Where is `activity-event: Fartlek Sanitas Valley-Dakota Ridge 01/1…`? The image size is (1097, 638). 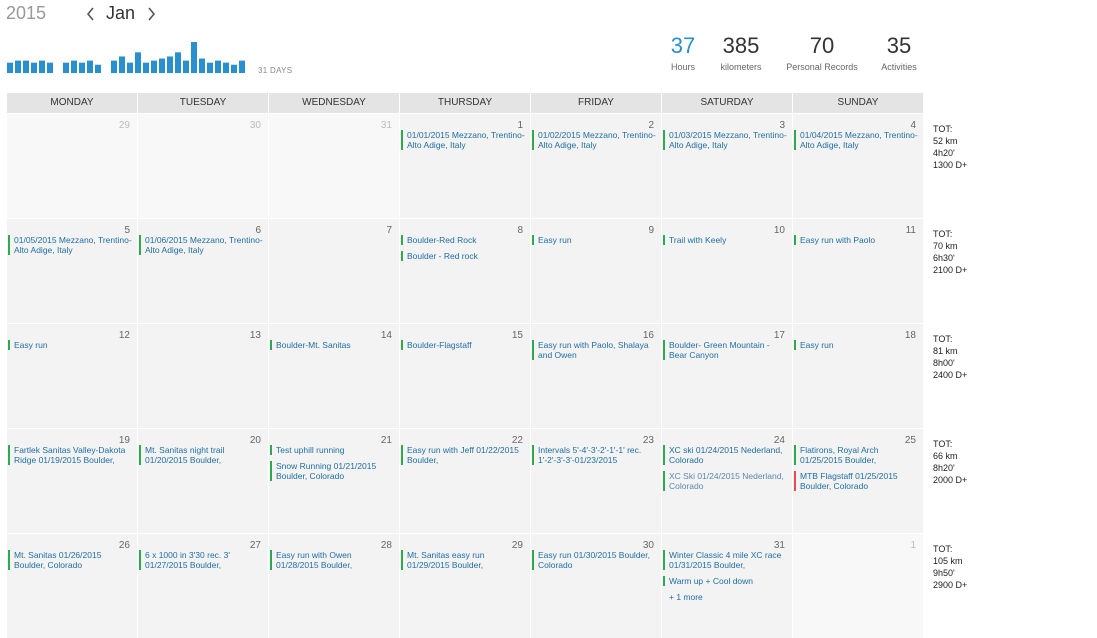 activity-event: Fartlek Sanitas Valley-Dakota Ridge 01/1… is located at coordinates (70, 455).